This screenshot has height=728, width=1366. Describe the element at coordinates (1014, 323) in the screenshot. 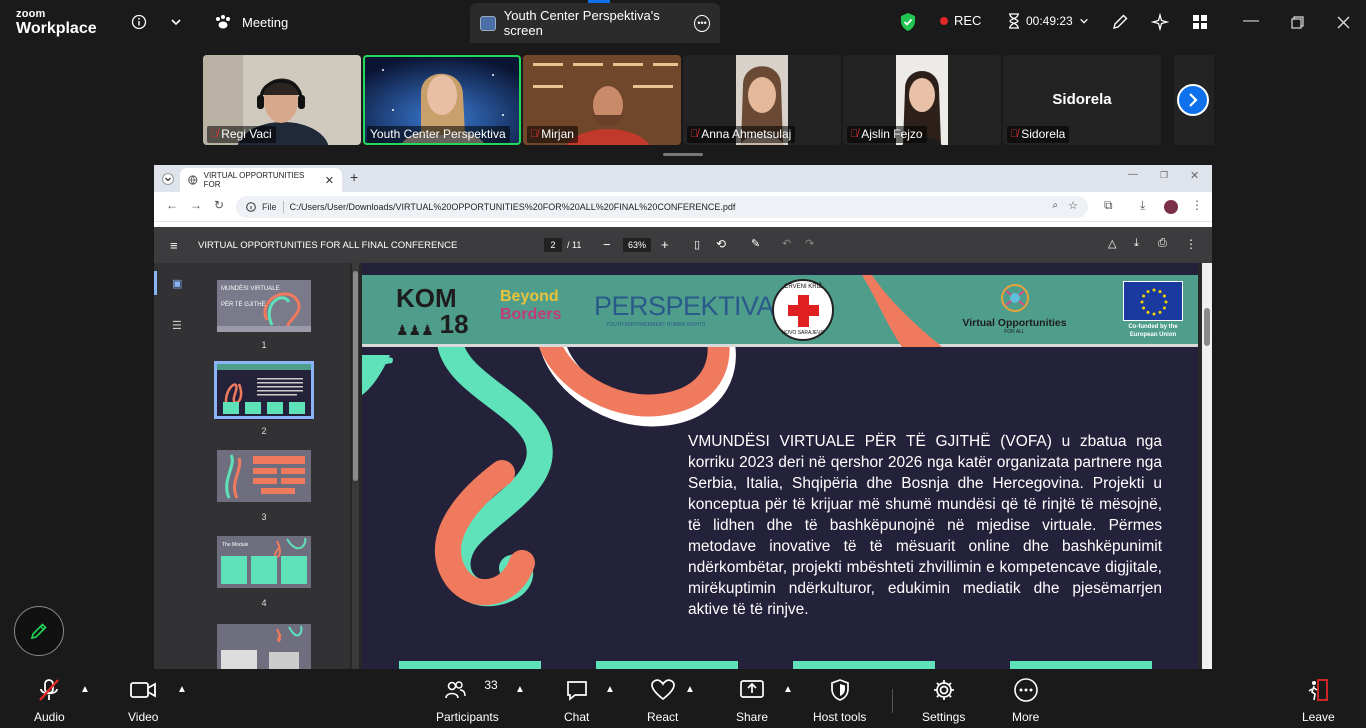

I see `vofa-title: Virtual Opportunities` at that location.